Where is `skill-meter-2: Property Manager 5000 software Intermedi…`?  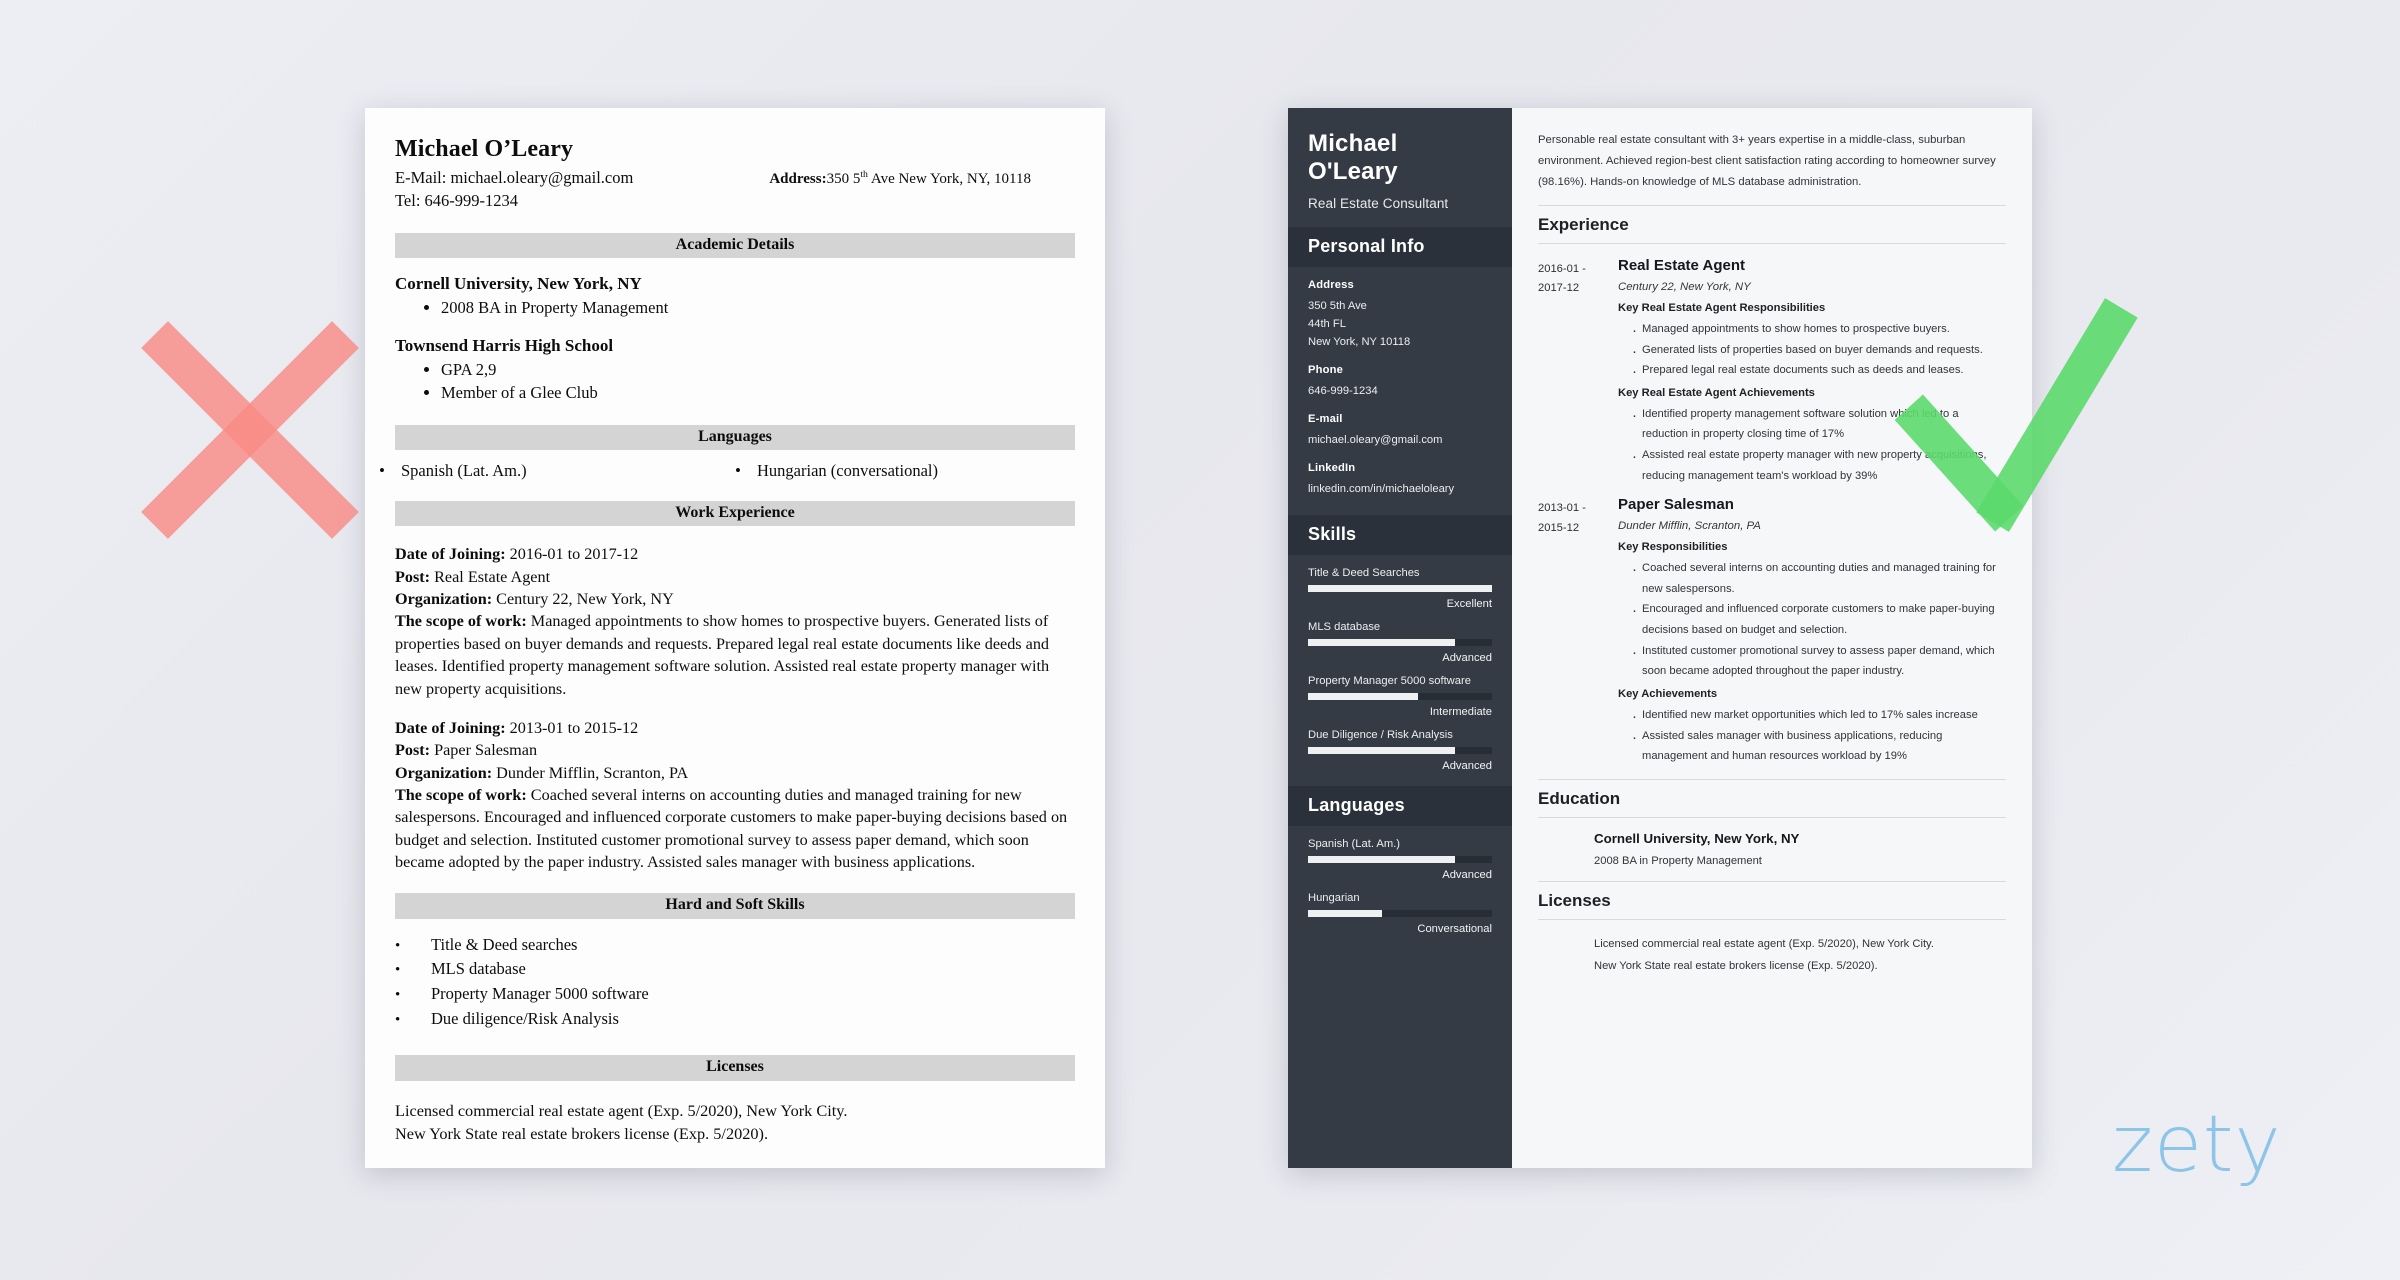
skill-meter-2: Property Manager 5000 software Intermedi… is located at coordinates (1400, 696).